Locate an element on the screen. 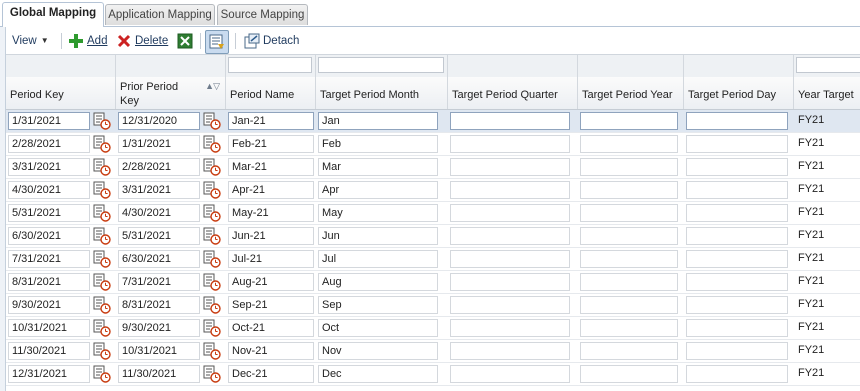 The image size is (860, 391). column-header-prior-period-key: Prior Period Key ▲▽ is located at coordinates (171, 93).